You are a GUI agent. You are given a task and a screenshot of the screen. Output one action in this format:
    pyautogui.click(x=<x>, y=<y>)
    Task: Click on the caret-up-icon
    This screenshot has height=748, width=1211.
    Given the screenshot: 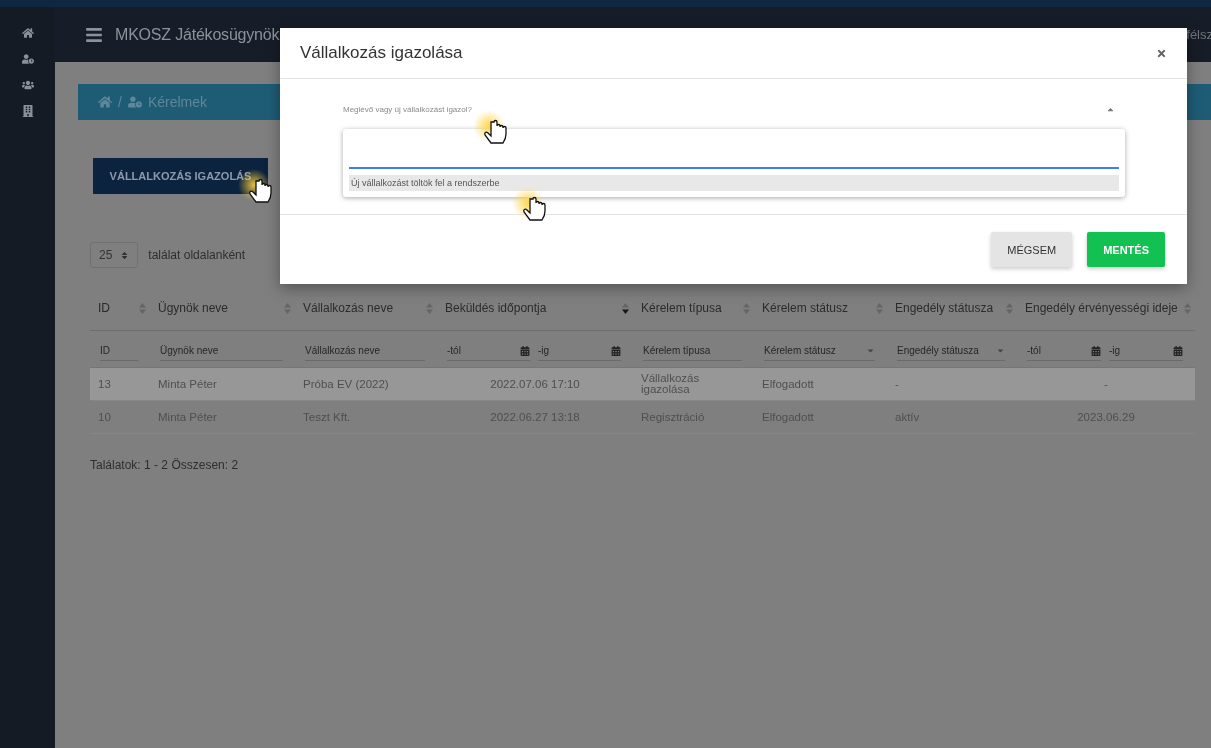 What is the action you would take?
    pyautogui.click(x=1110, y=109)
    